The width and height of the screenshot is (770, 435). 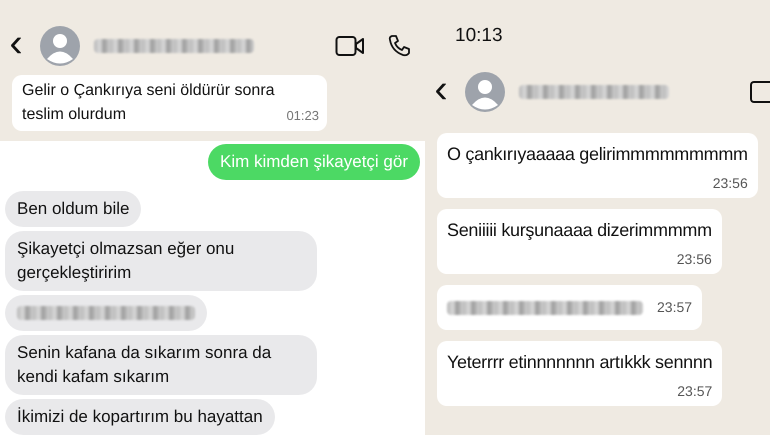 I want to click on message-text: Kim kimden şikayetçi gör, so click(x=314, y=162).